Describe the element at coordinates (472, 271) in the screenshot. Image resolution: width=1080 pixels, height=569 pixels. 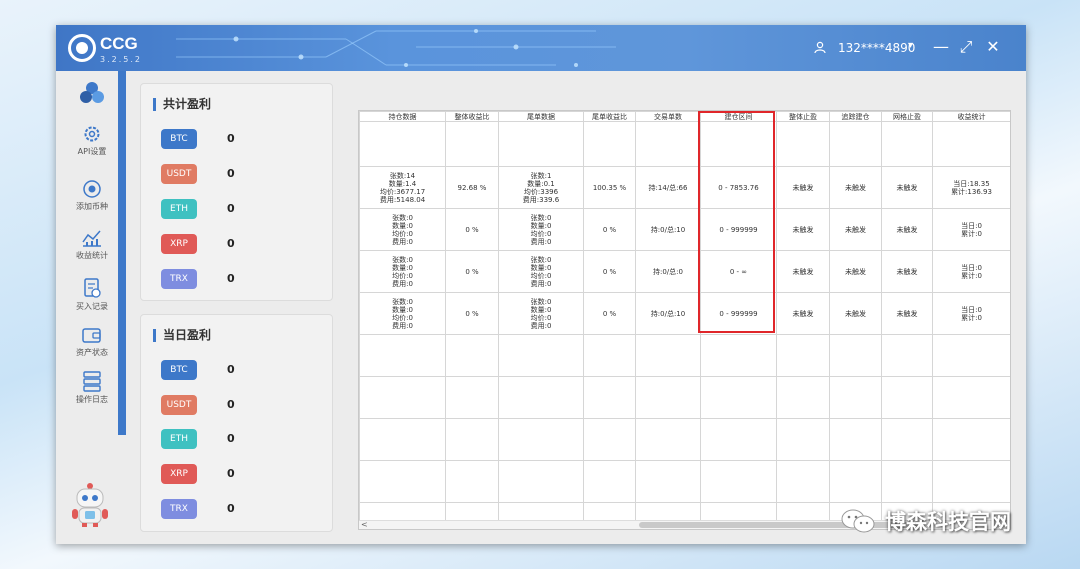
I see `overall-ratio-cell: 0 %` at that location.